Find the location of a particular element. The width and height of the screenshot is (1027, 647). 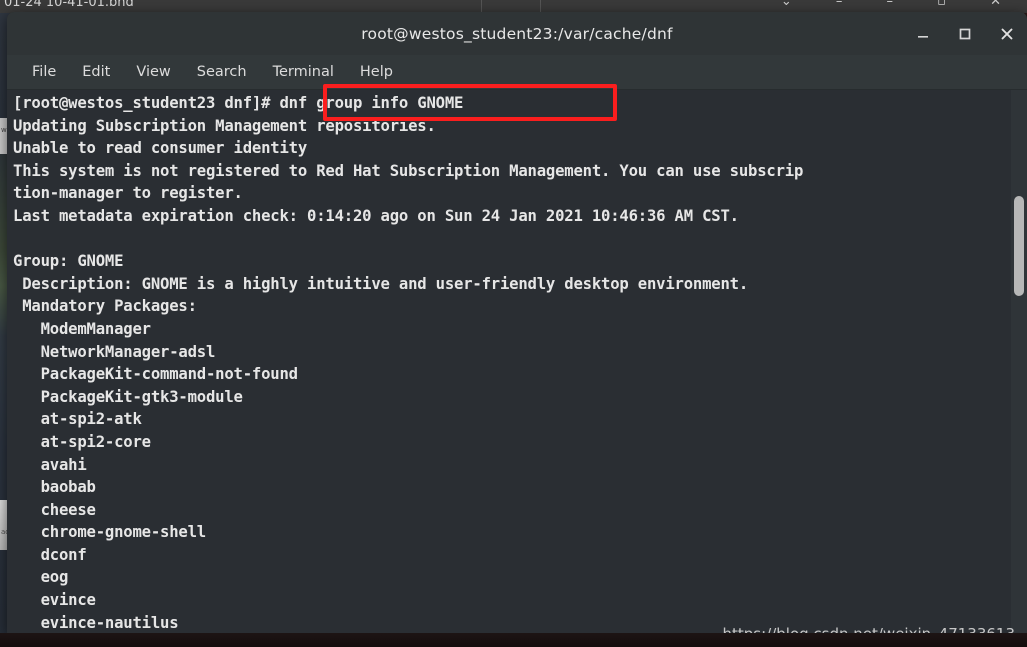

terminal-line: avahi is located at coordinates (50, 464).